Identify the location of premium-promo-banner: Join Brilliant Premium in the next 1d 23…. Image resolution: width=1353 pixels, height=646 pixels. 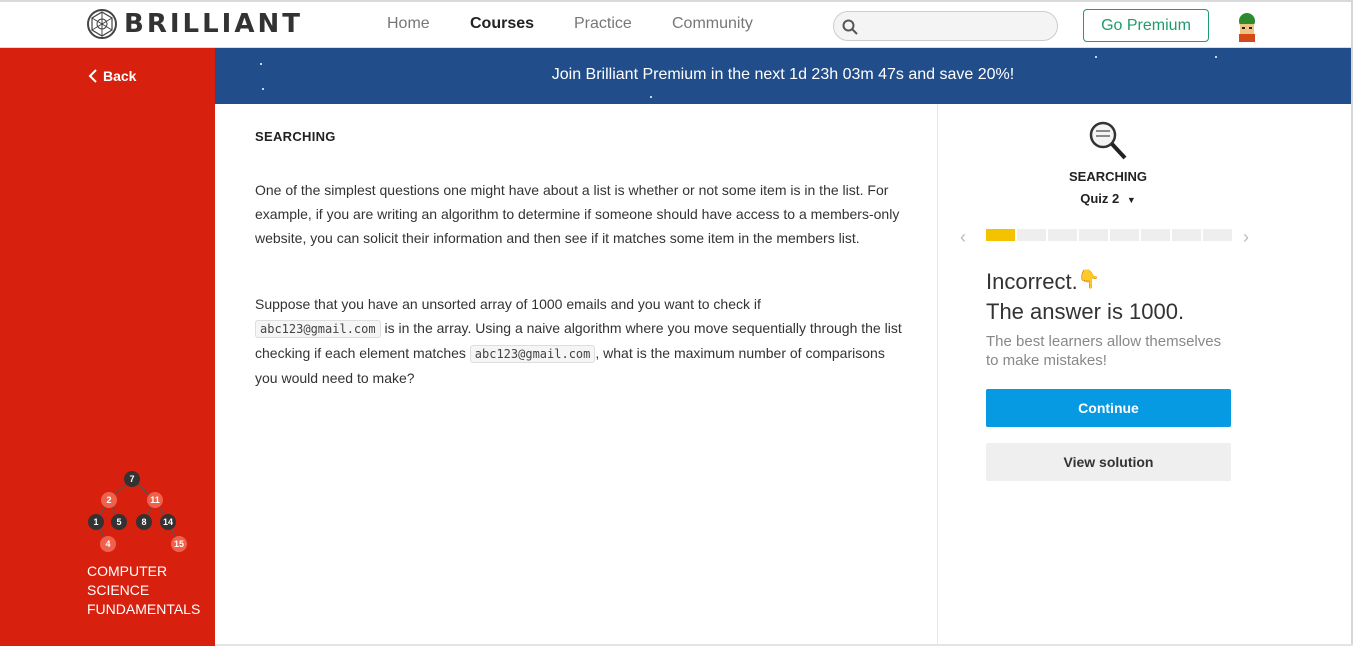
(783, 76).